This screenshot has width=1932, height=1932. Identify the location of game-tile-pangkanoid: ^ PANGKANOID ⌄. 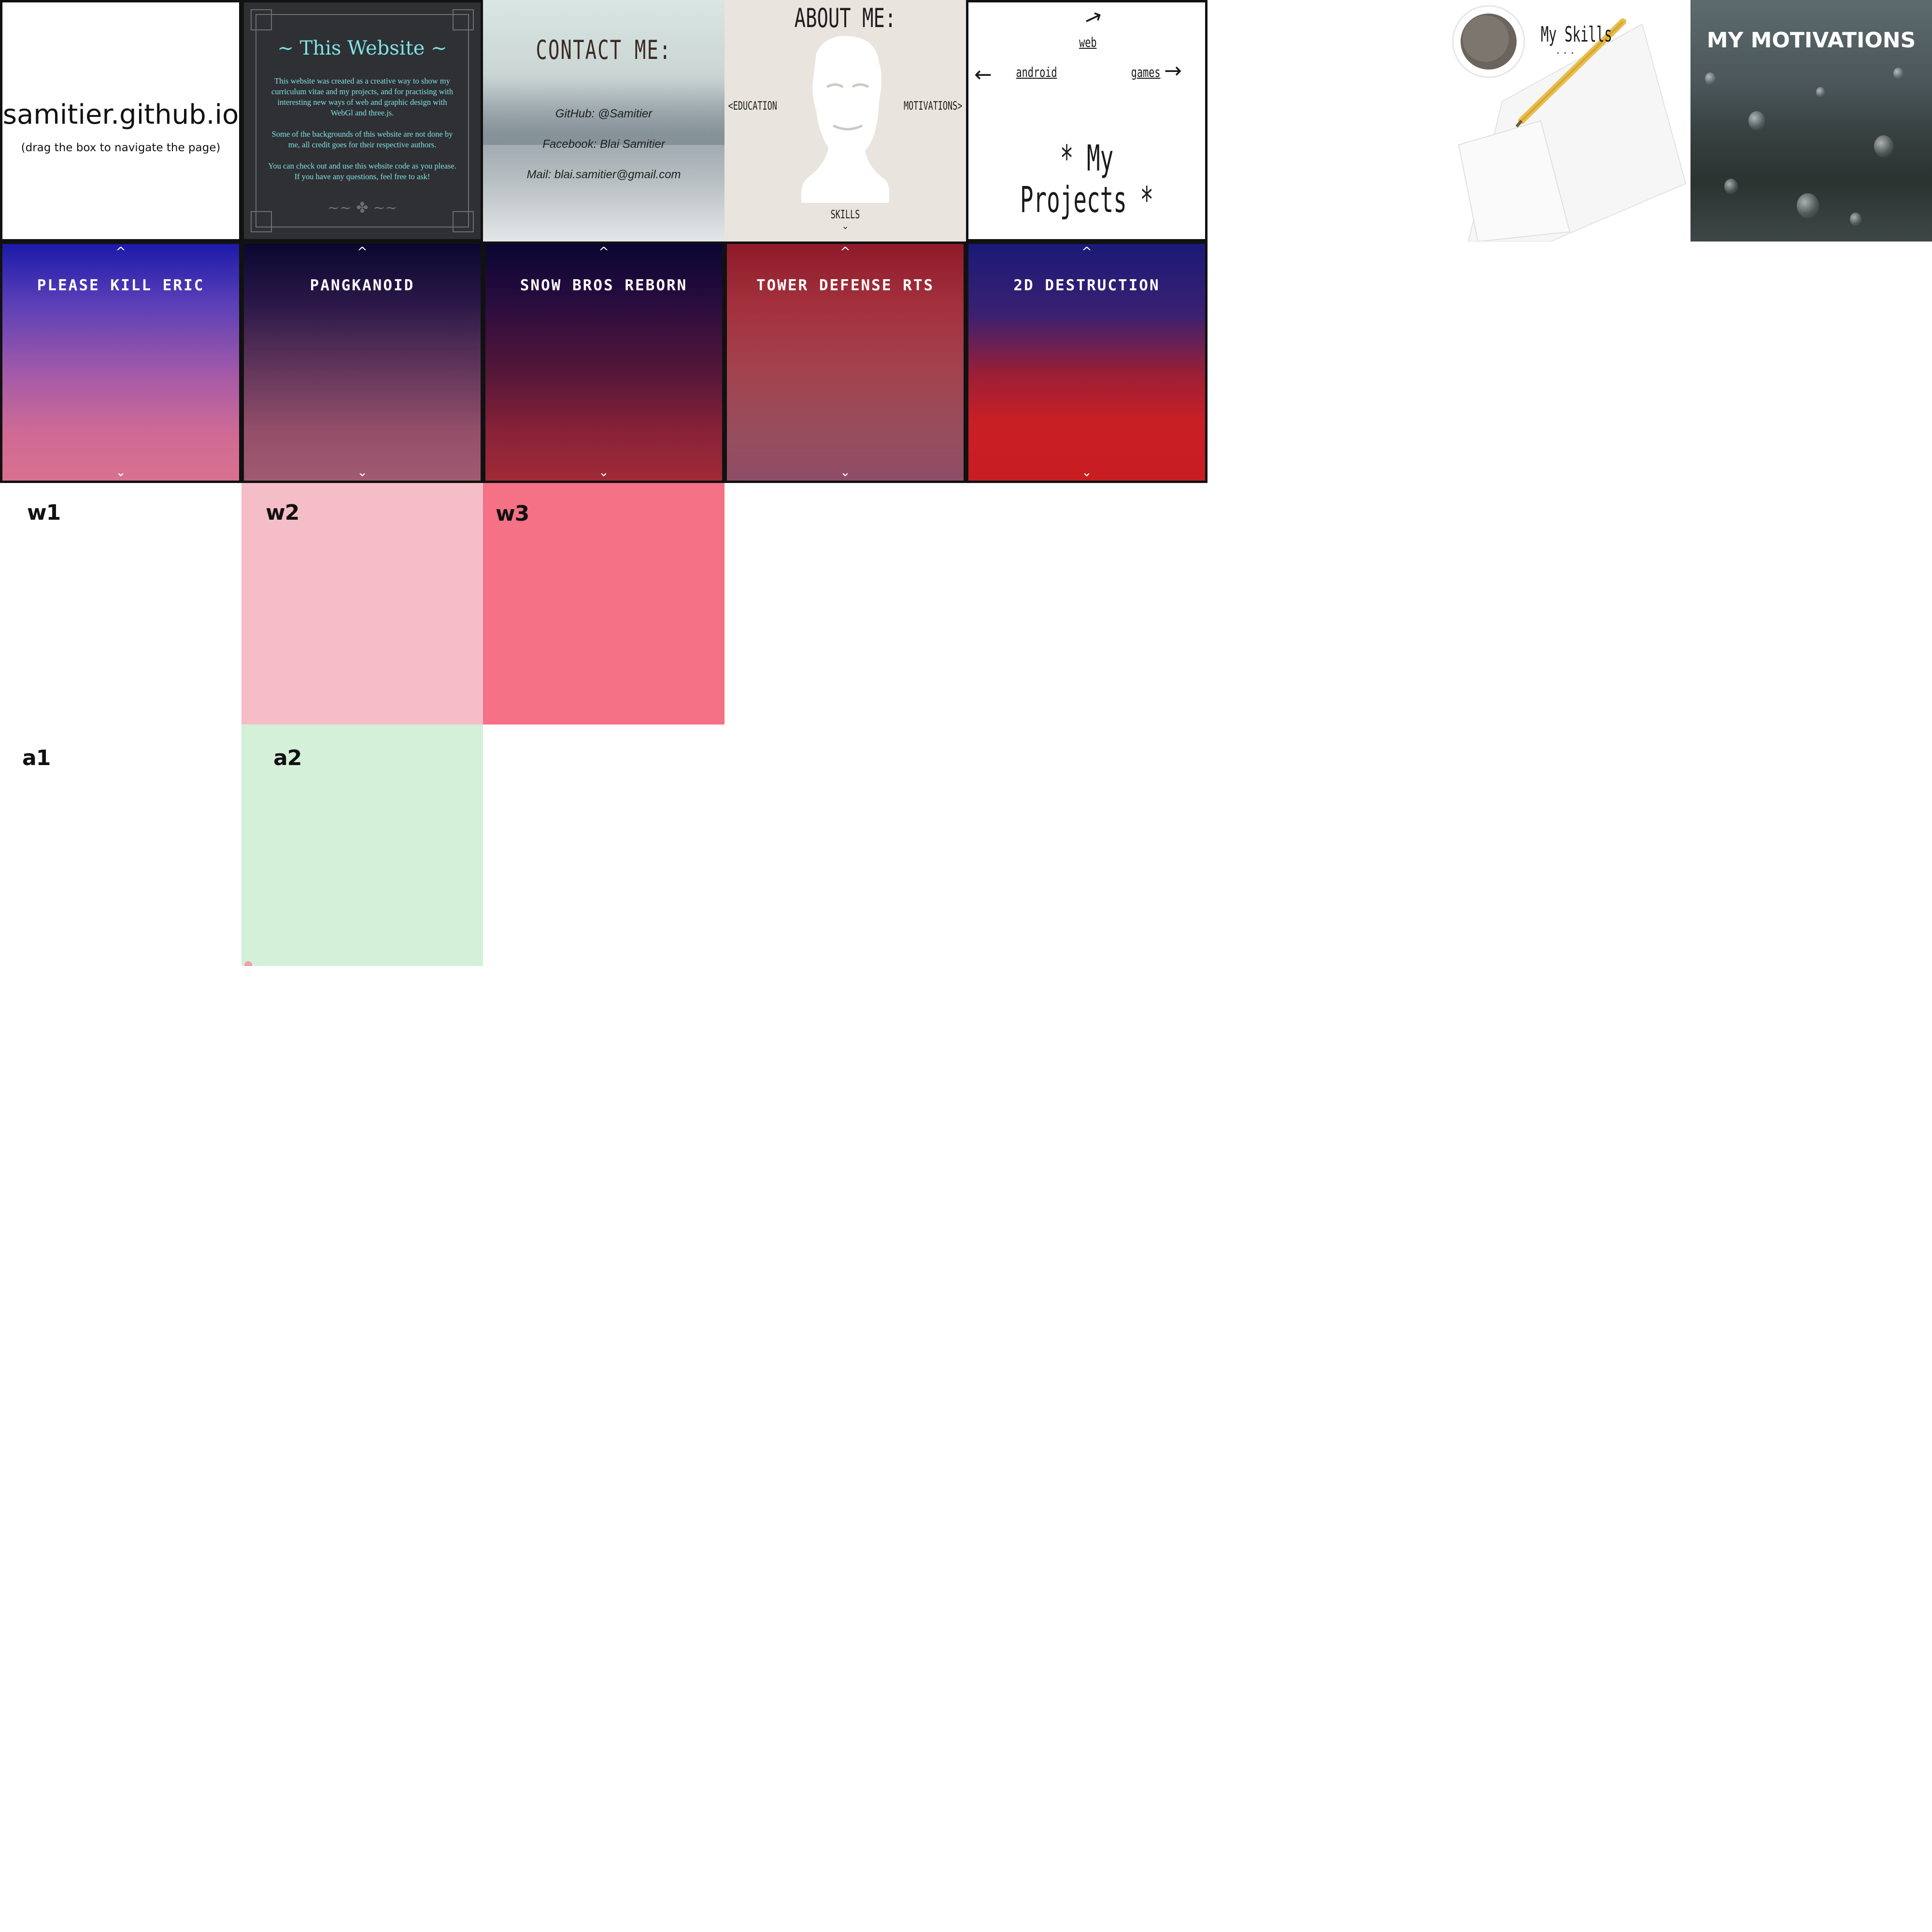
(362, 362).